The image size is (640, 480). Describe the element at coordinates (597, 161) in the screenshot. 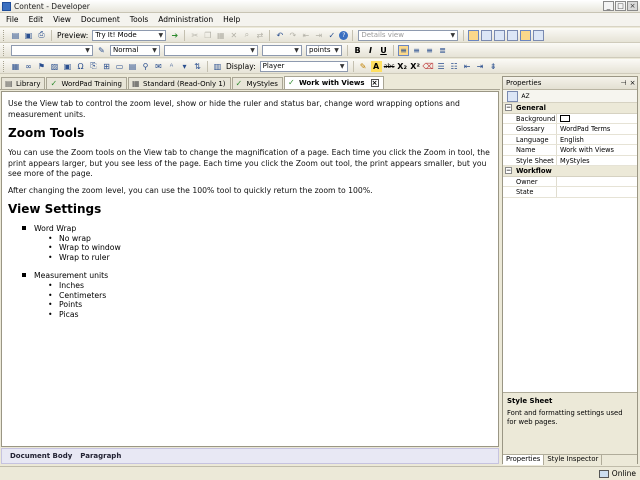

I see `property-value: MyStyles` at that location.